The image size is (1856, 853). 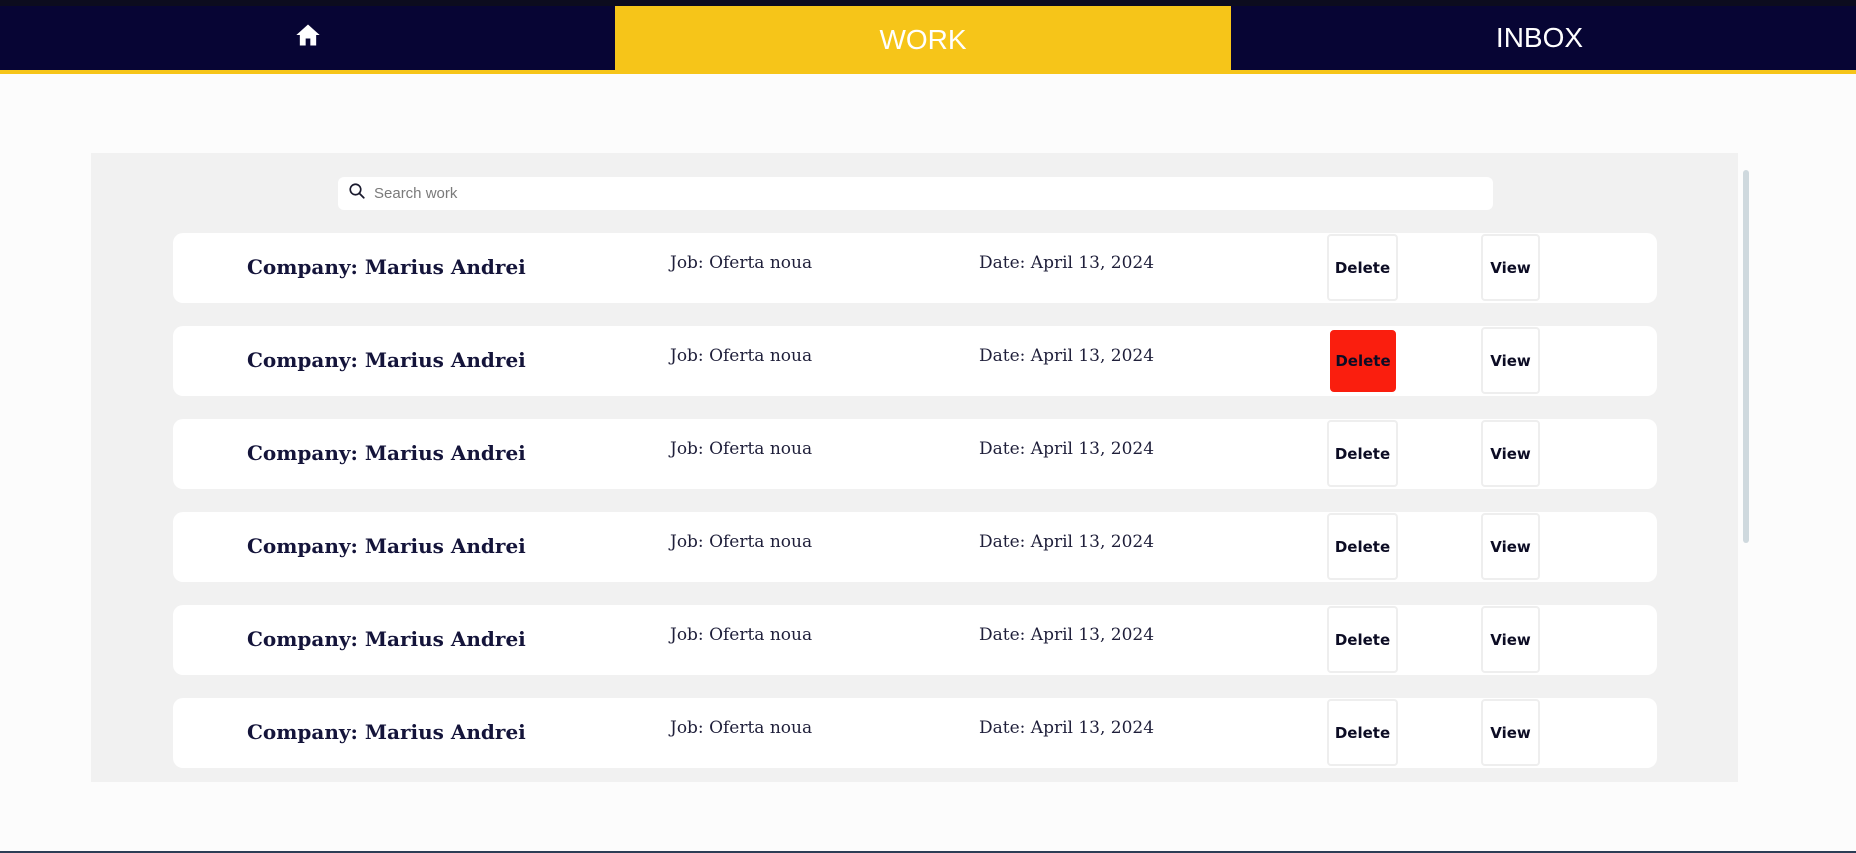 I want to click on search-input, so click(x=924, y=193).